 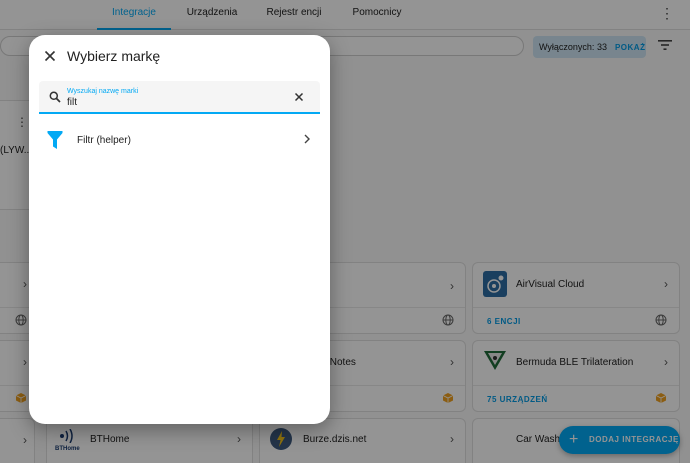 I want to click on clear-search-icon, so click(x=299, y=97).